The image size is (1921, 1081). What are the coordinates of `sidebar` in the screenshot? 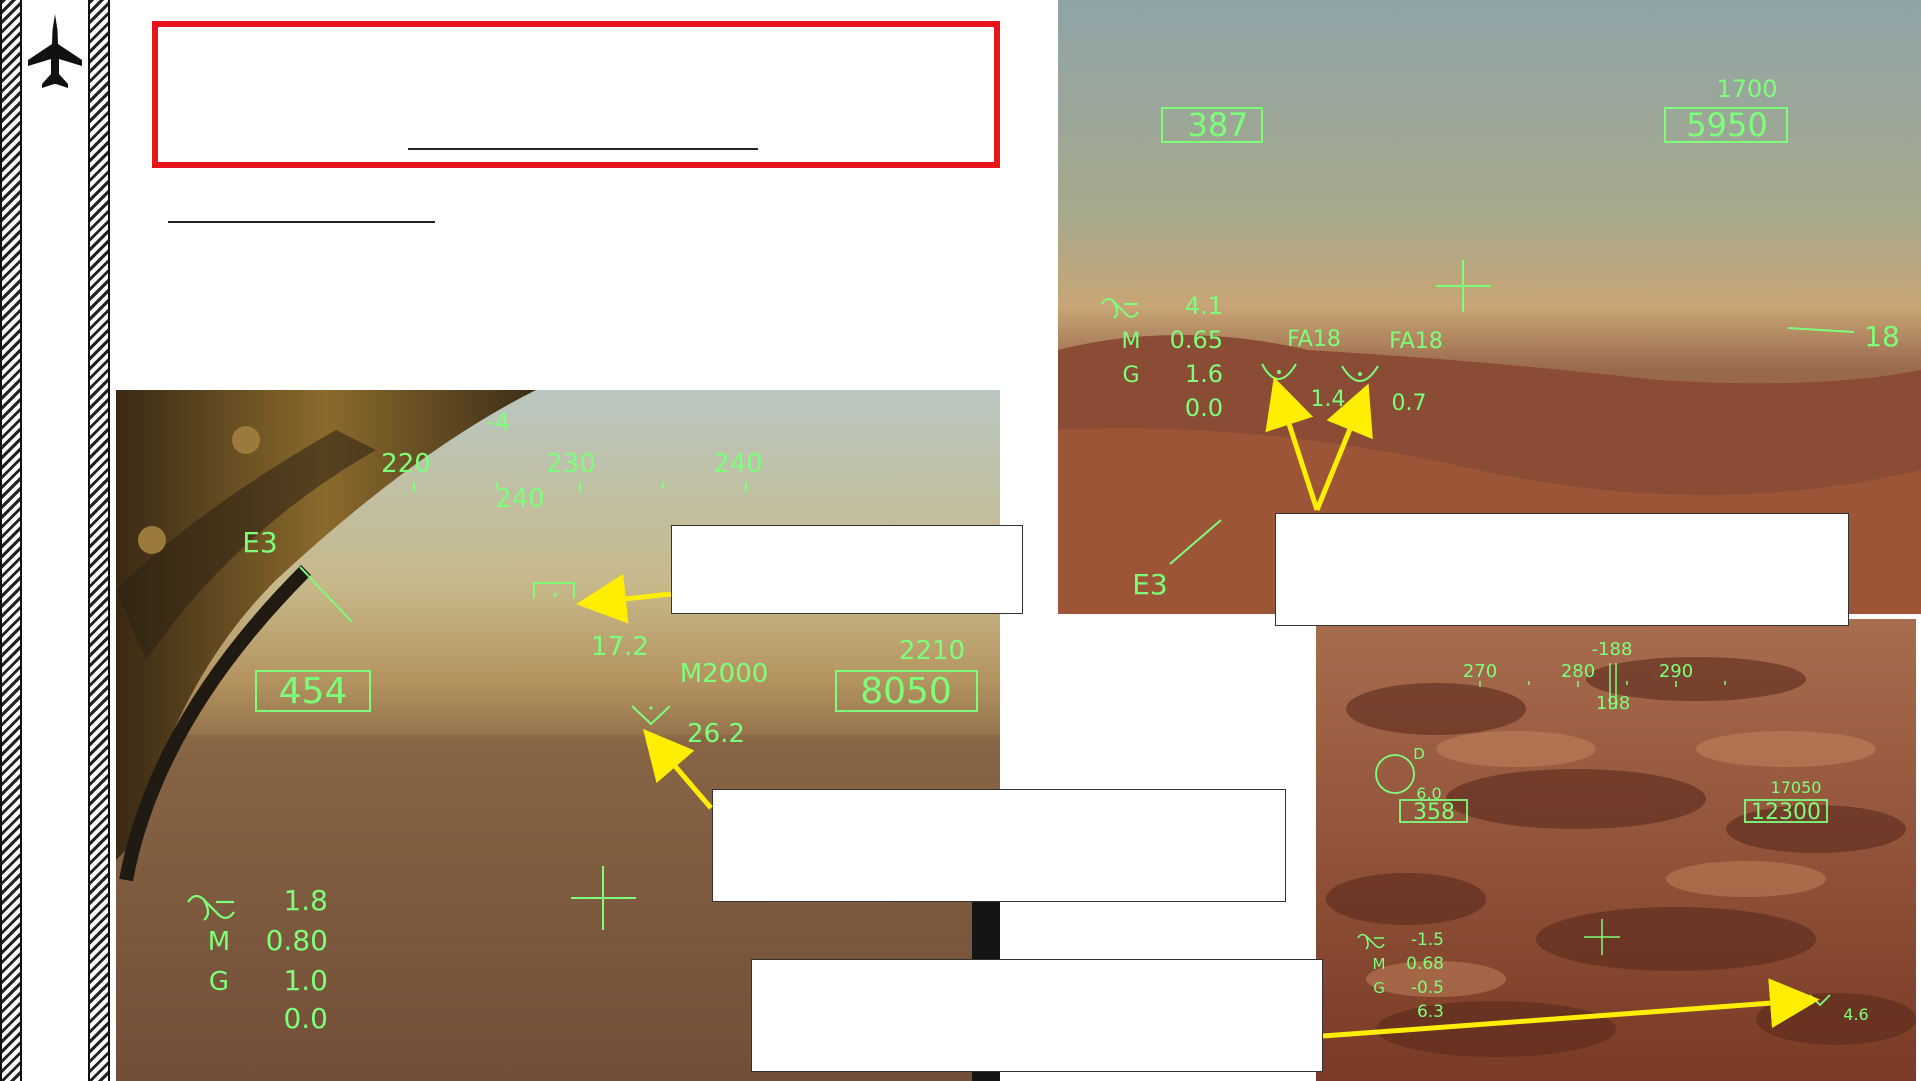 It's located at (57, 540).